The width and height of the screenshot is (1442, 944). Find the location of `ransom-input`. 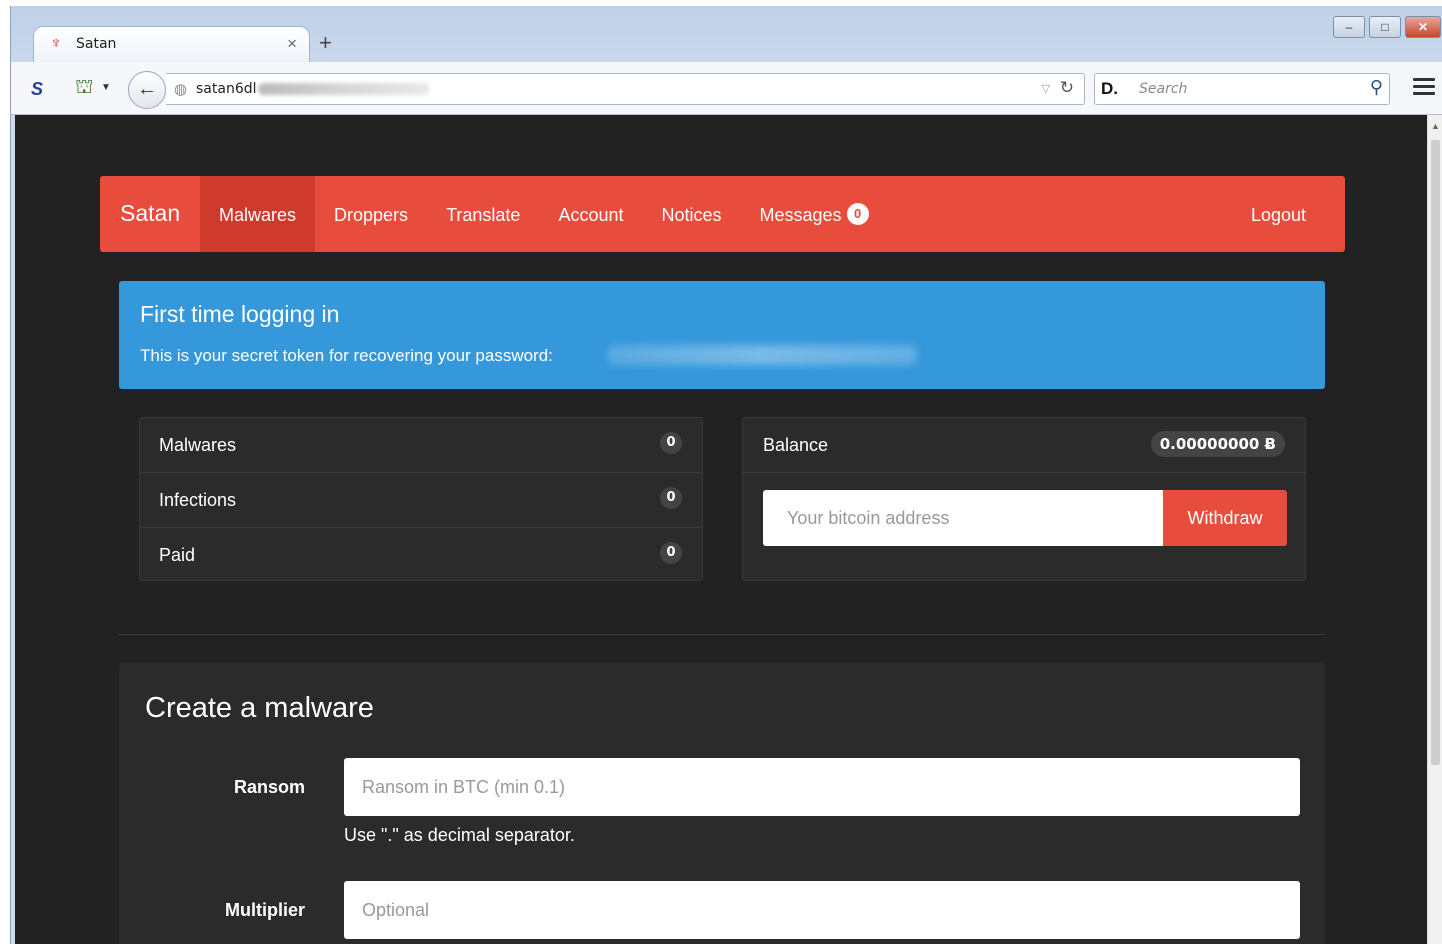

ransom-input is located at coordinates (822, 787).